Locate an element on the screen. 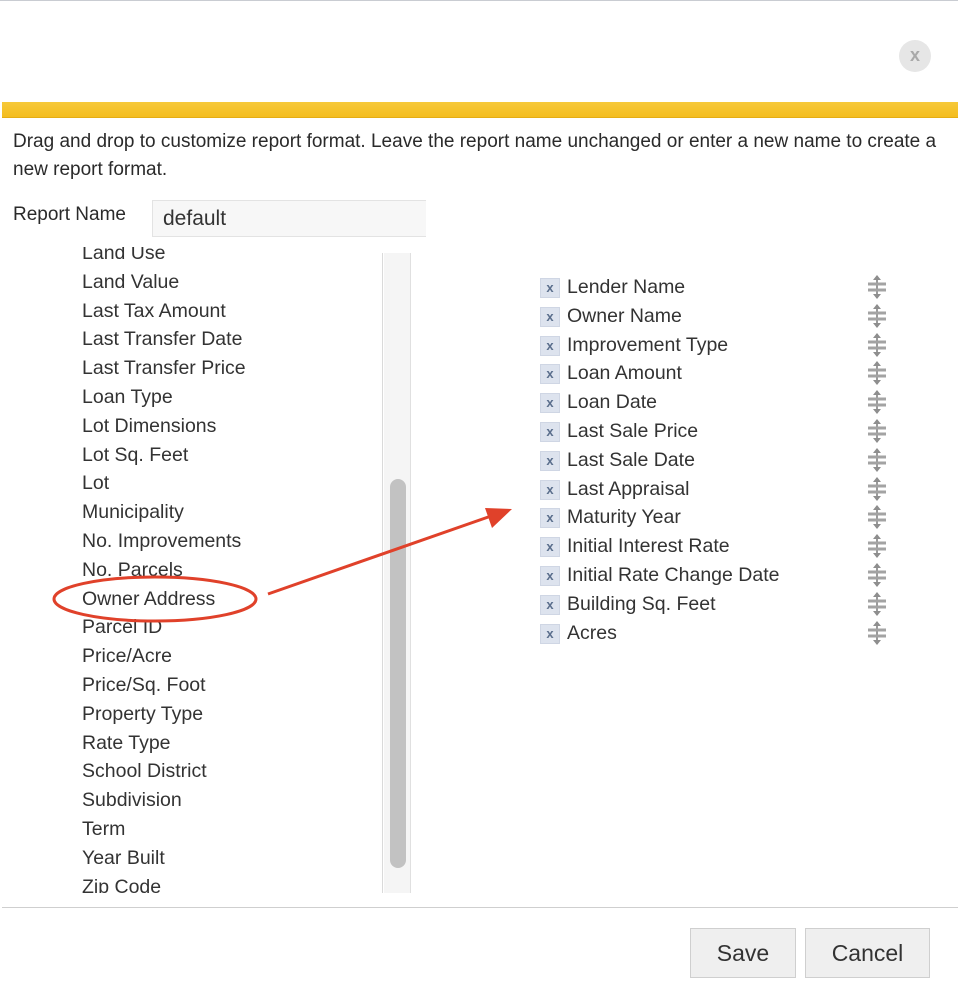  selected-field-item: x Last Sale Date is located at coordinates (718, 460).